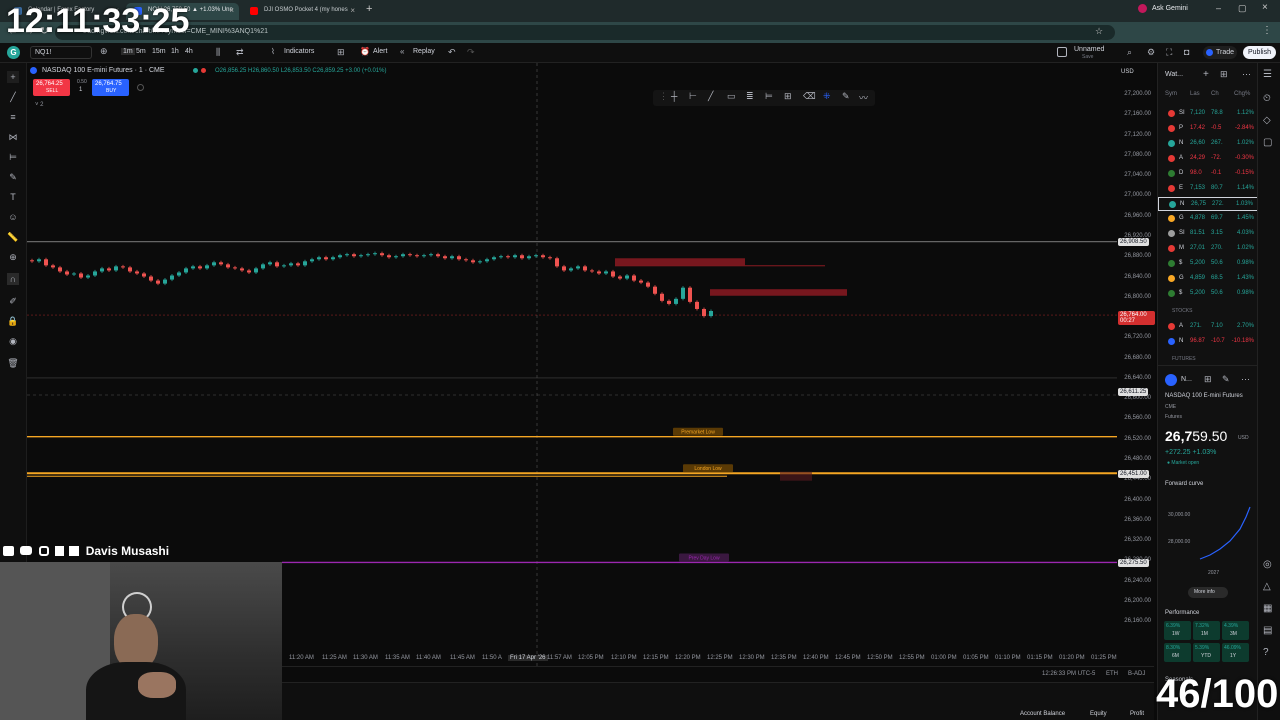 Image resolution: width=1280 pixels, height=720 pixels. Describe the element at coordinates (1170, 8) in the screenshot. I see `ask-gemini-button: Ask Gemini` at that location.